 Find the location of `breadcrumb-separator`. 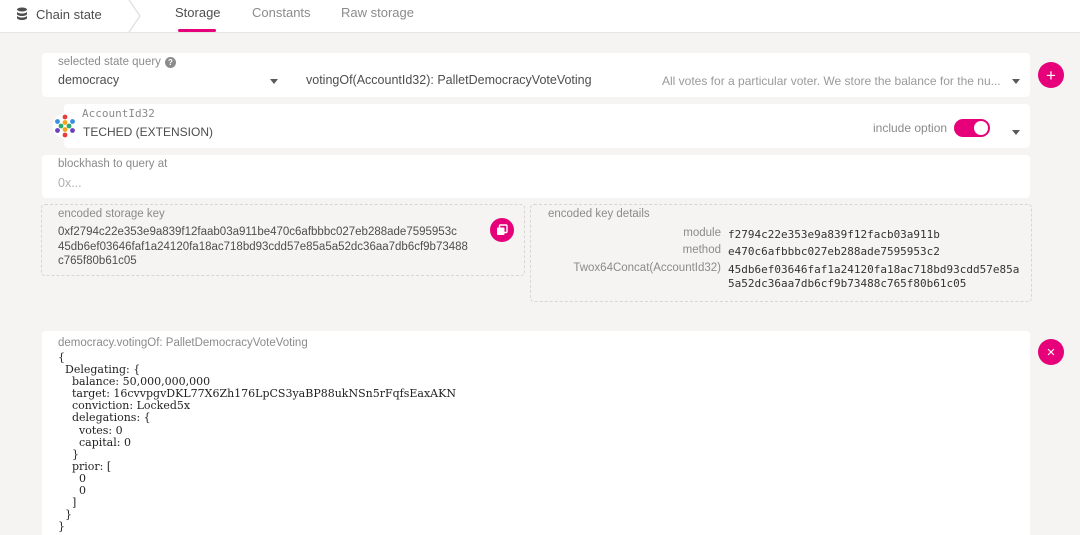

breadcrumb-separator is located at coordinates (134, 16).